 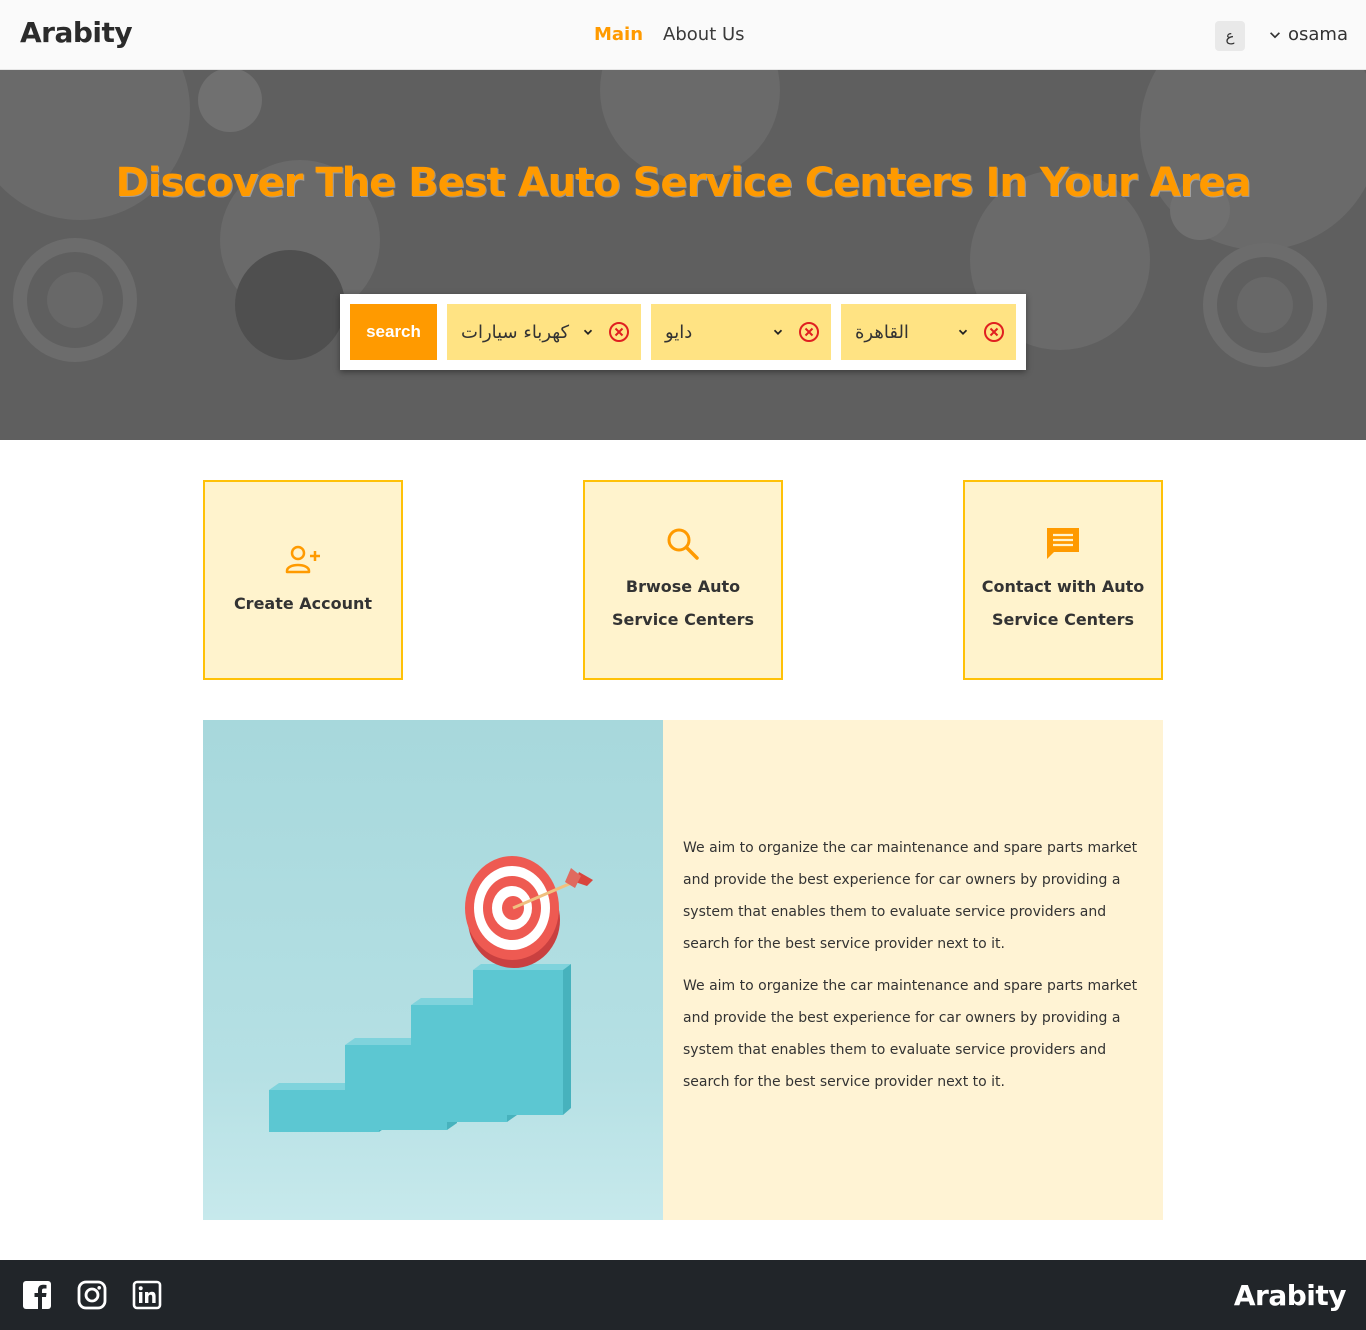 What do you see at coordinates (1318, 34) in the screenshot?
I see `user-name: osama` at bounding box center [1318, 34].